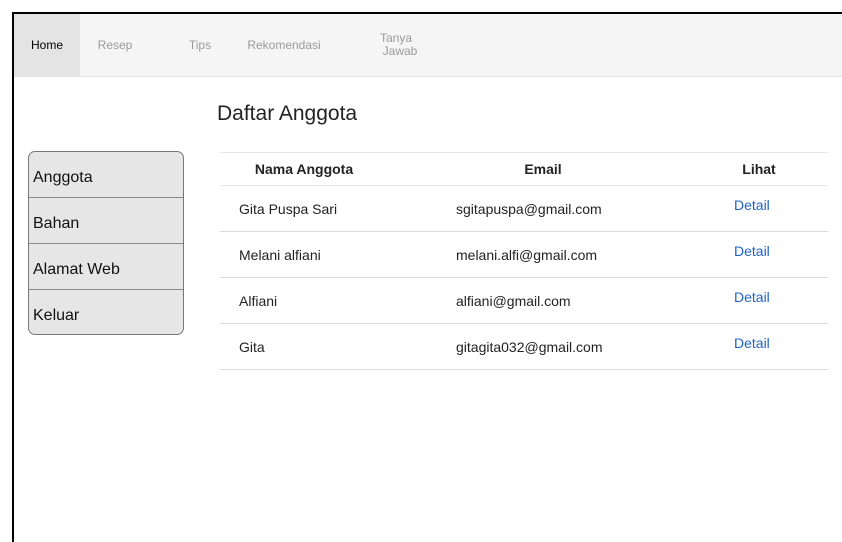 This screenshot has width=842, height=542. What do you see at coordinates (543, 169) in the screenshot?
I see `header-email: Email` at bounding box center [543, 169].